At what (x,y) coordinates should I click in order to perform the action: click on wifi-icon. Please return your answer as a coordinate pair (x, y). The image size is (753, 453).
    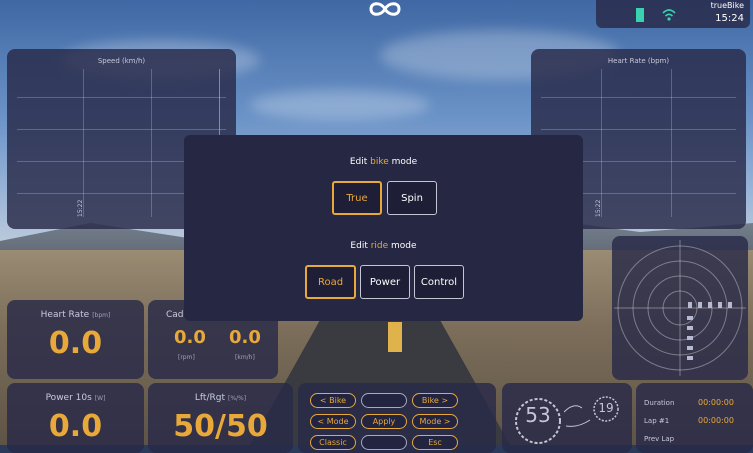
    Looking at the image, I should click on (669, 15).